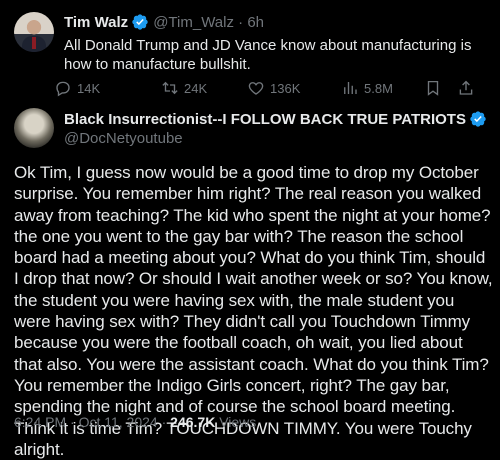  What do you see at coordinates (193, 22) in the screenshot?
I see `author-handle: @Tim_Walz` at bounding box center [193, 22].